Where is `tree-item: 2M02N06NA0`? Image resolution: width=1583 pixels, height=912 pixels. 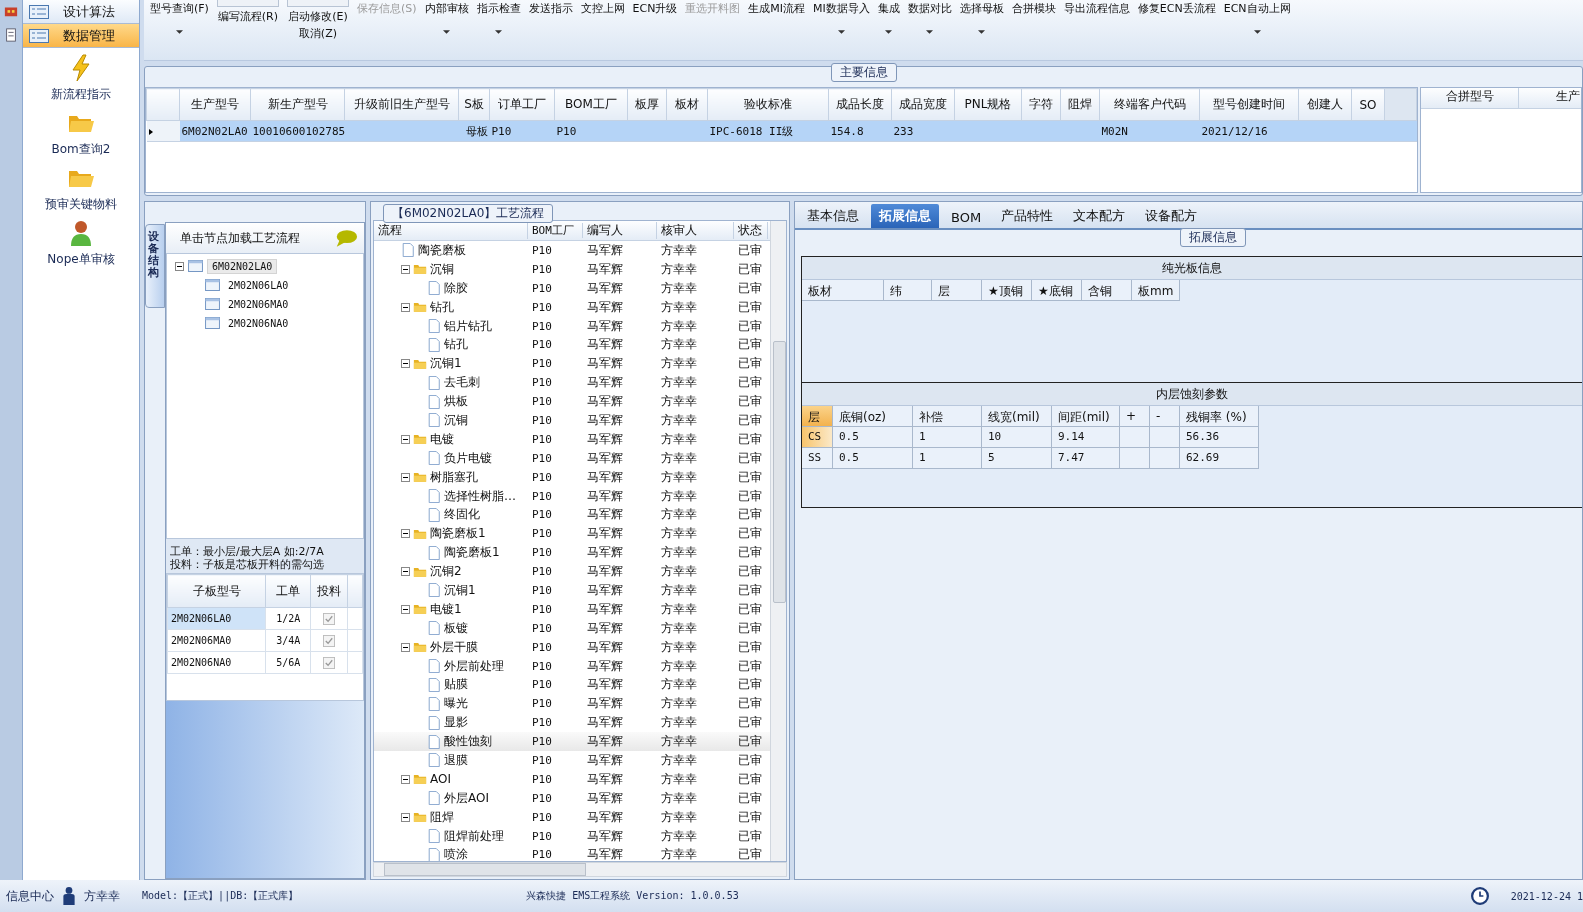 tree-item: 2M02N06NA0 is located at coordinates (258, 323).